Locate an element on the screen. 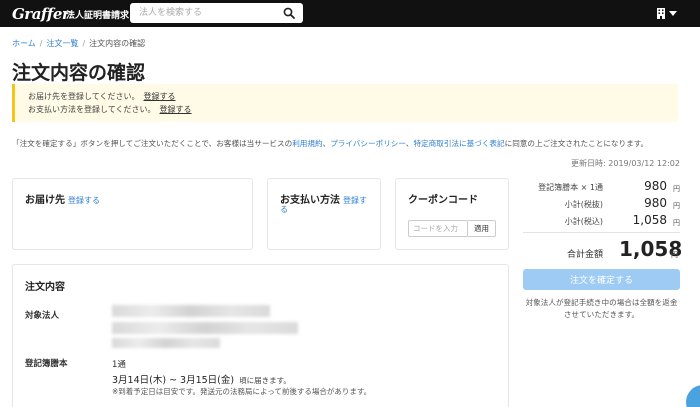 The height and width of the screenshot is (407, 700). commercial-law-link: 特定商取引法に基づく表記 is located at coordinates (459, 143).